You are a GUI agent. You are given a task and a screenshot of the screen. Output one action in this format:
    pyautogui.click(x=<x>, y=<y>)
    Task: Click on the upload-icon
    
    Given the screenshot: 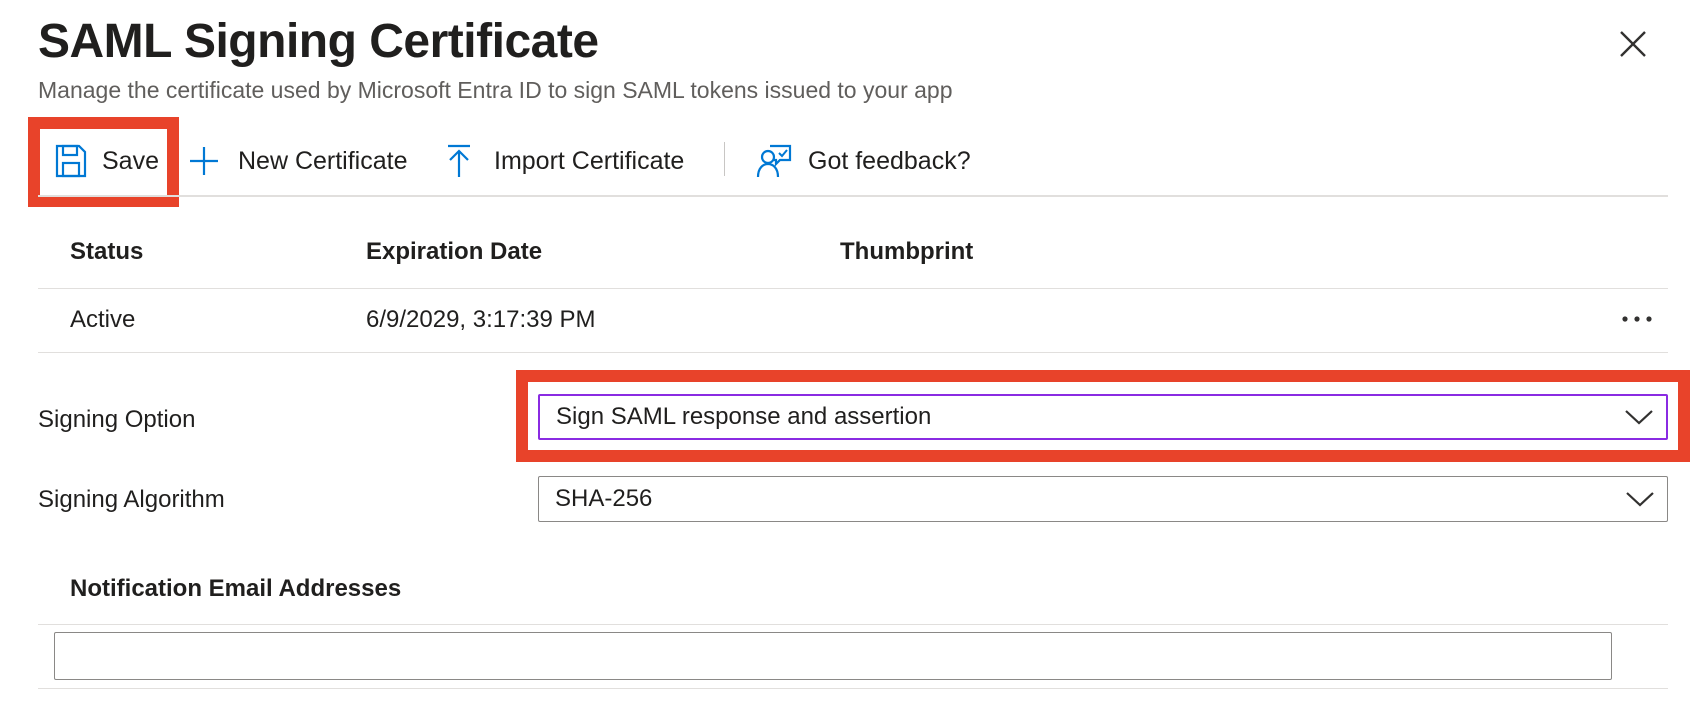 What is the action you would take?
    pyautogui.click(x=459, y=160)
    